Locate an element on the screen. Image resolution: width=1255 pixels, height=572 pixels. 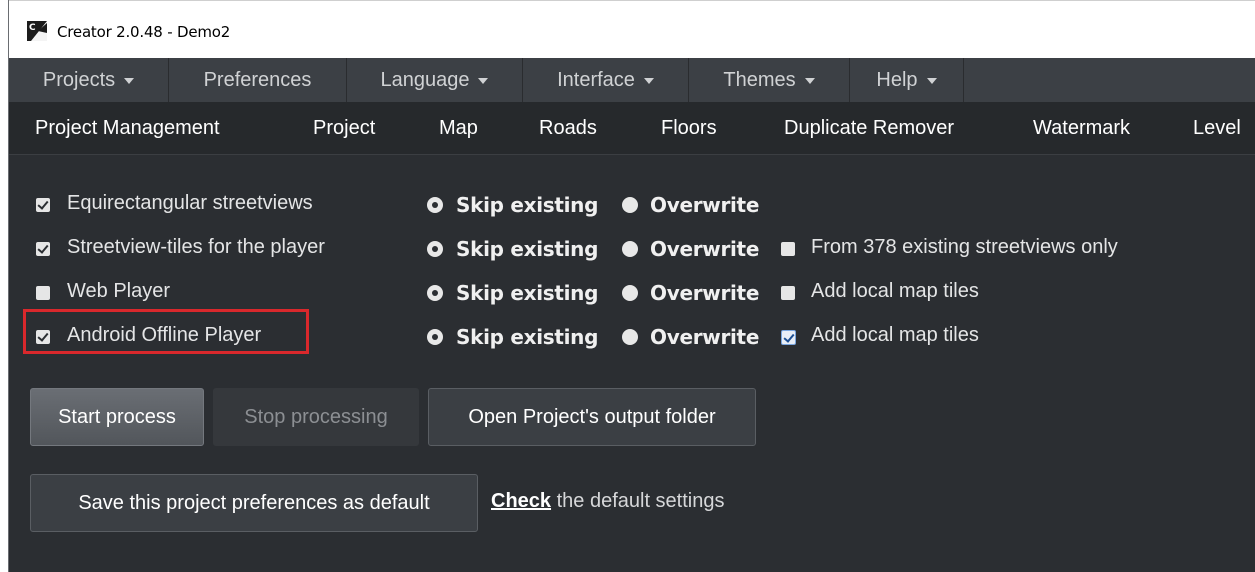
check-defaults-text: Check the default settings is located at coordinates (607, 501).